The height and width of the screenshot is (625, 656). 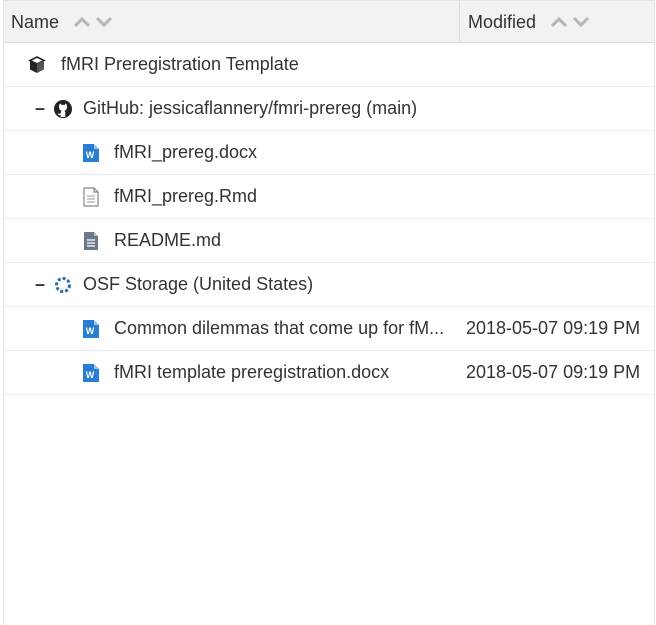 What do you see at coordinates (502, 21) in the screenshot?
I see `modified-column-title: Modified` at bounding box center [502, 21].